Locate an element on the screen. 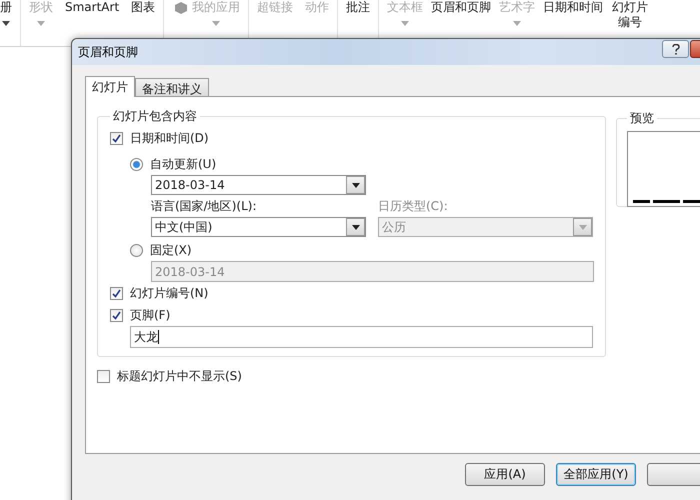 The height and width of the screenshot is (500, 700). ribbon-button: 页眉和页脚 is located at coordinates (461, 7).